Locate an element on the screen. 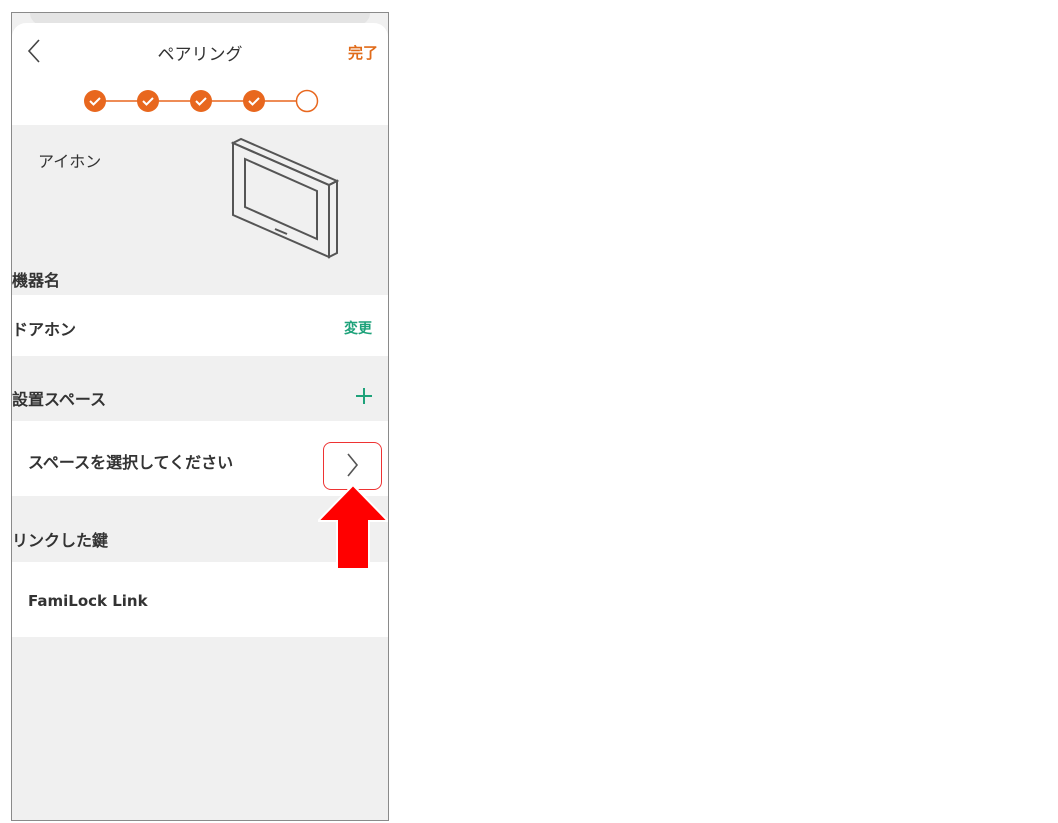  plus-icon is located at coordinates (364, 396).